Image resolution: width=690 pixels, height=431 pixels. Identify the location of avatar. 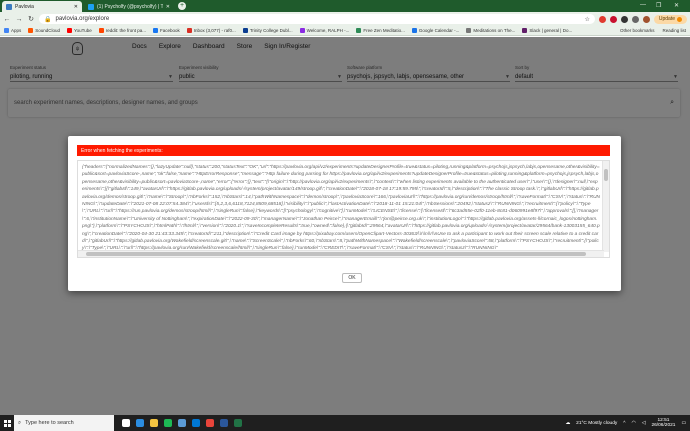
(646, 19).